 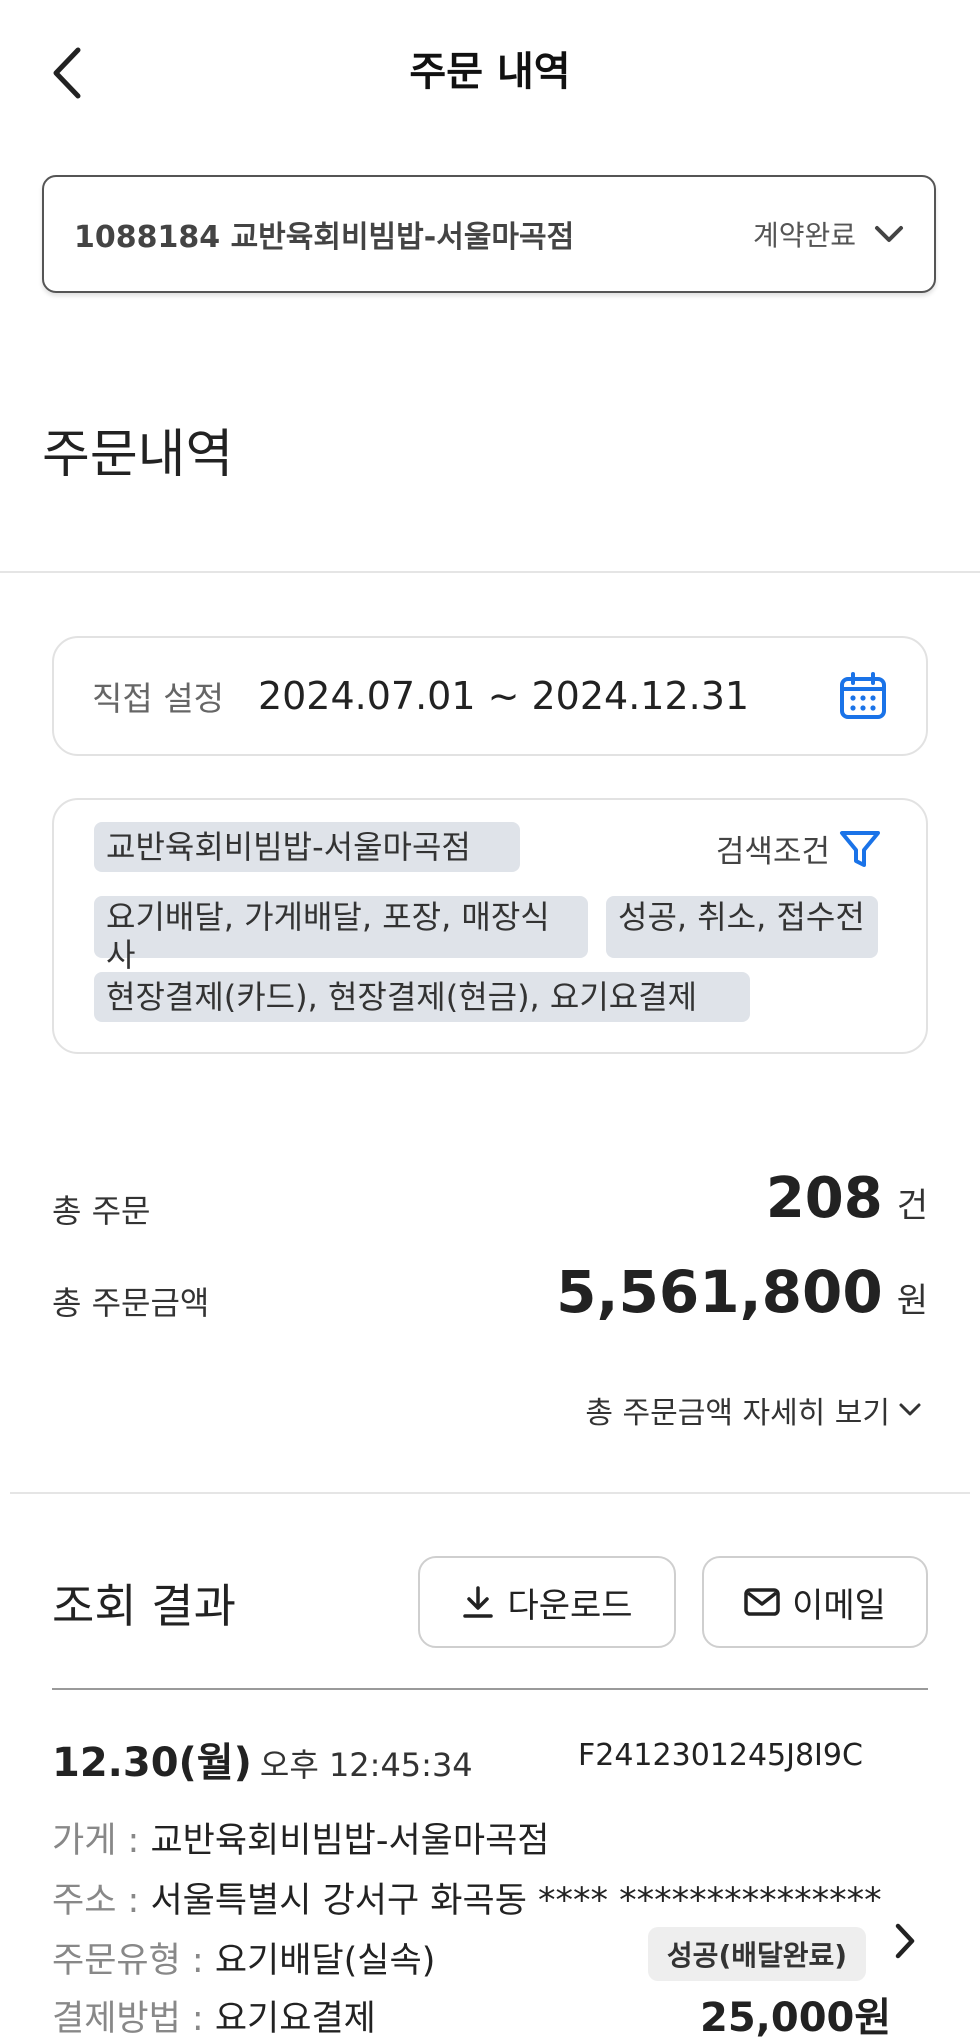 What do you see at coordinates (138, 455) in the screenshot?
I see `section-title: 주문내역` at bounding box center [138, 455].